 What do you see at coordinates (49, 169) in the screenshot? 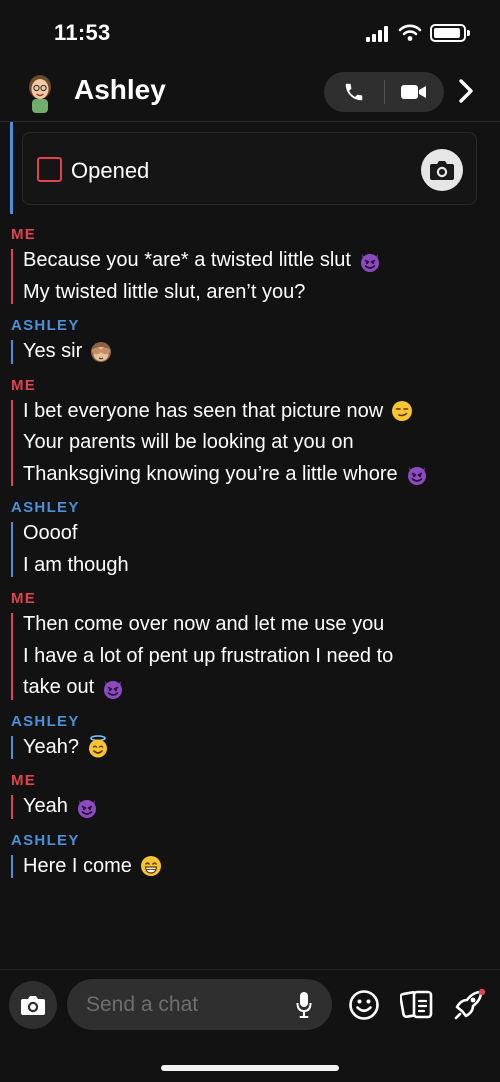
I see `opened-snap-icon` at bounding box center [49, 169].